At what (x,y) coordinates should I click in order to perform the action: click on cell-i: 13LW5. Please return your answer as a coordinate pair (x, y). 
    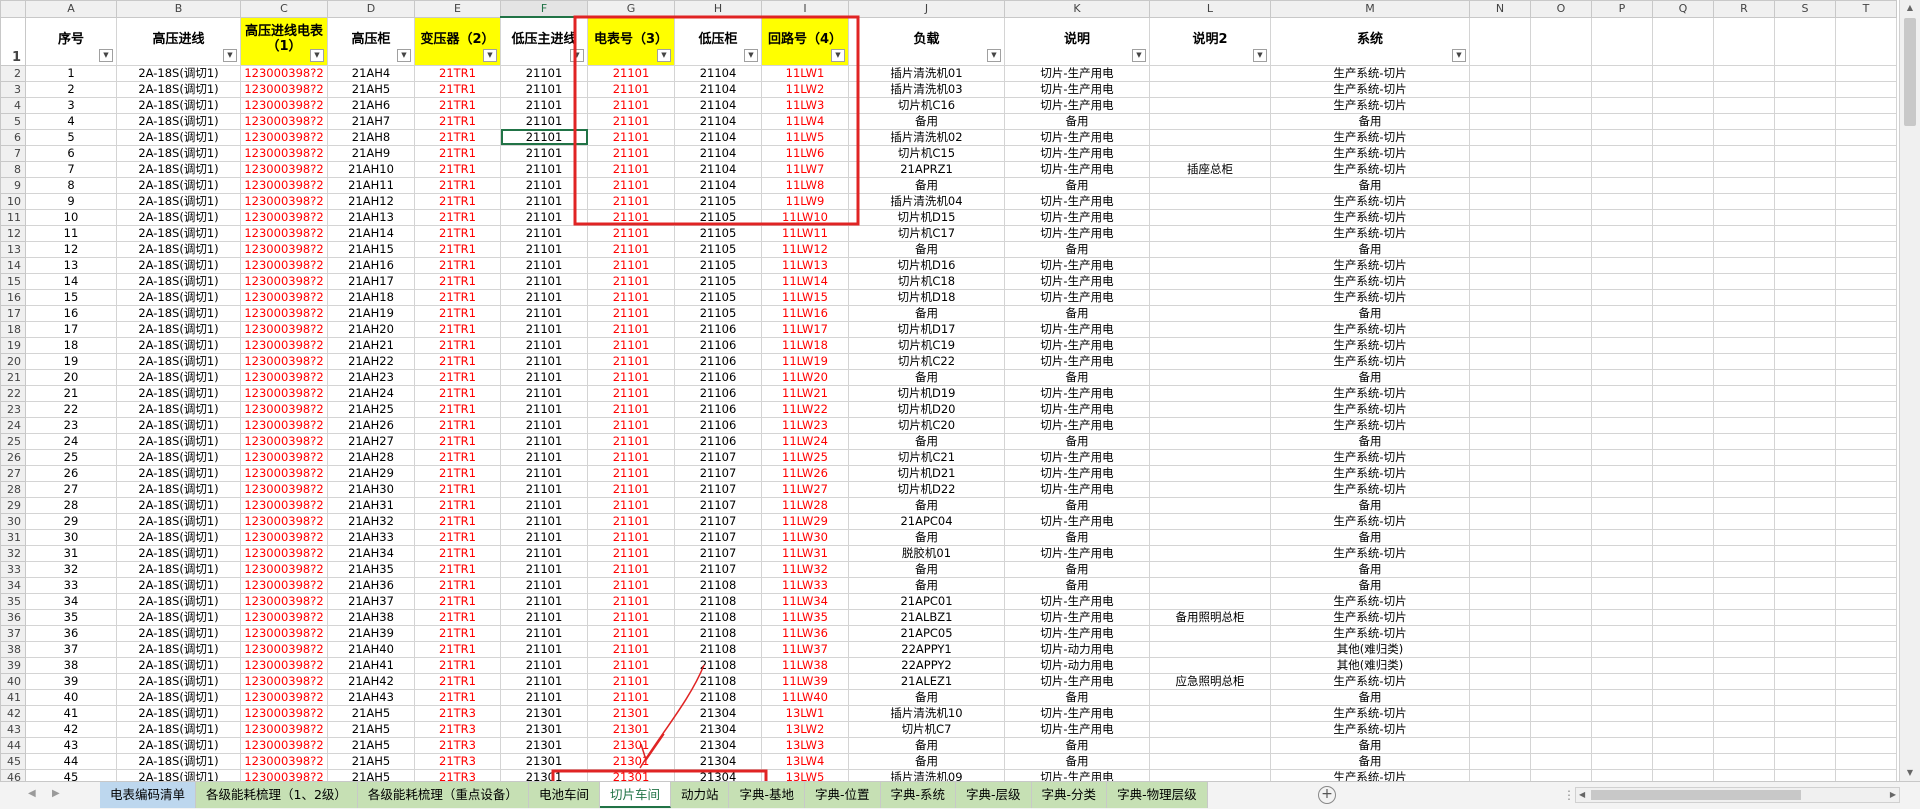
    Looking at the image, I should click on (805, 774).